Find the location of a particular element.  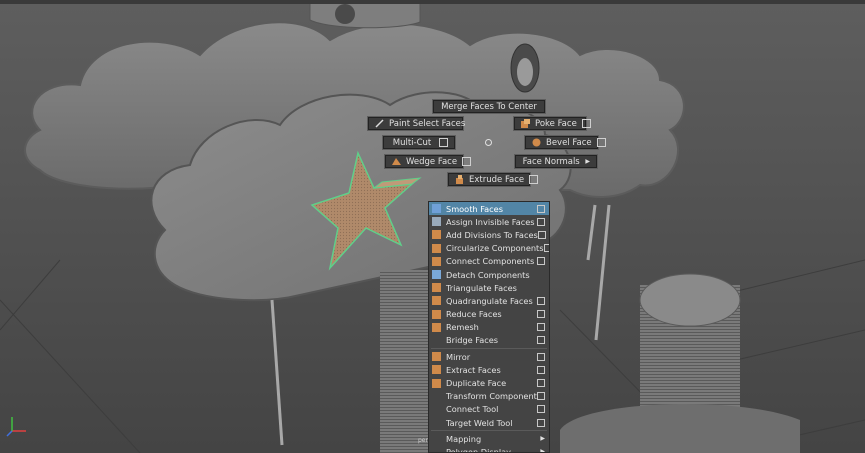

mm-poke-face: Poke Face is located at coordinates (552, 123).